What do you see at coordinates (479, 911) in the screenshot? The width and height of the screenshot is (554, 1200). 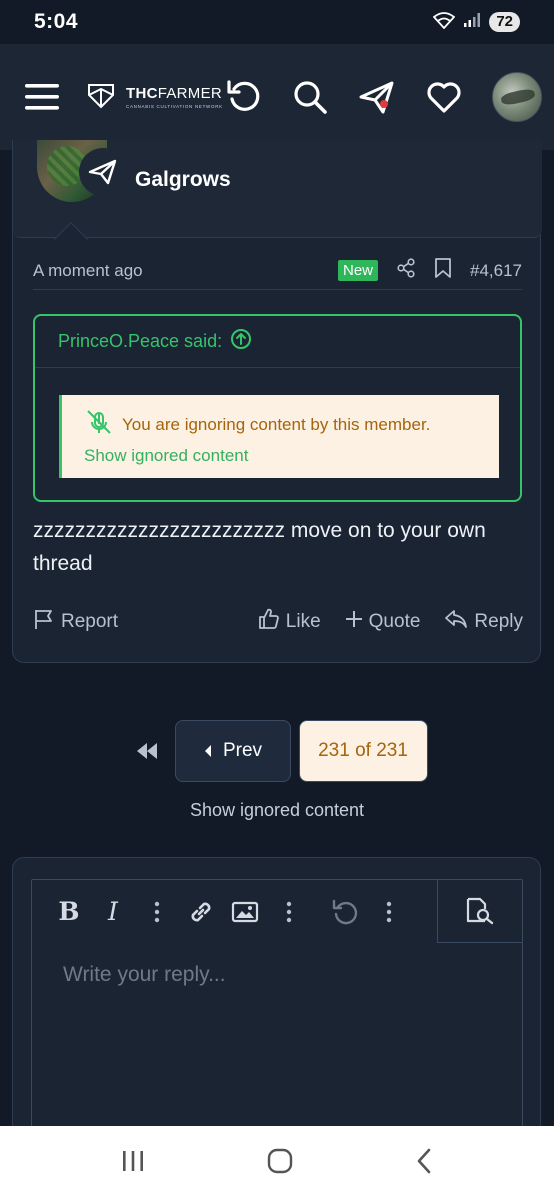 I see `preview-icon` at bounding box center [479, 911].